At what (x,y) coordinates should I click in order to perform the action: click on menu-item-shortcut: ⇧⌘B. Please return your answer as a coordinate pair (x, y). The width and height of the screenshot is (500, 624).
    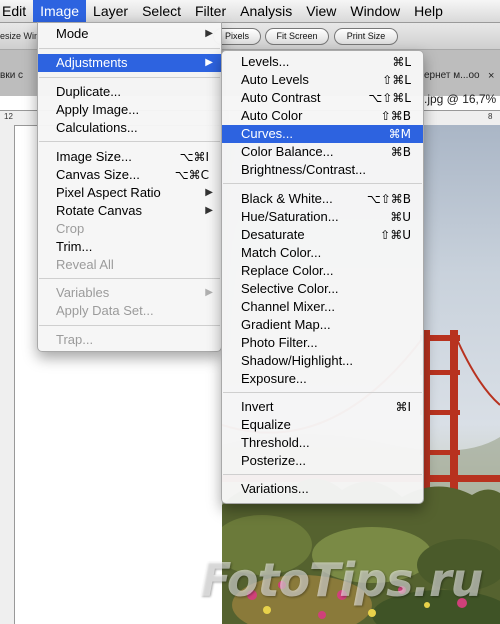
    Looking at the image, I should click on (395, 116).